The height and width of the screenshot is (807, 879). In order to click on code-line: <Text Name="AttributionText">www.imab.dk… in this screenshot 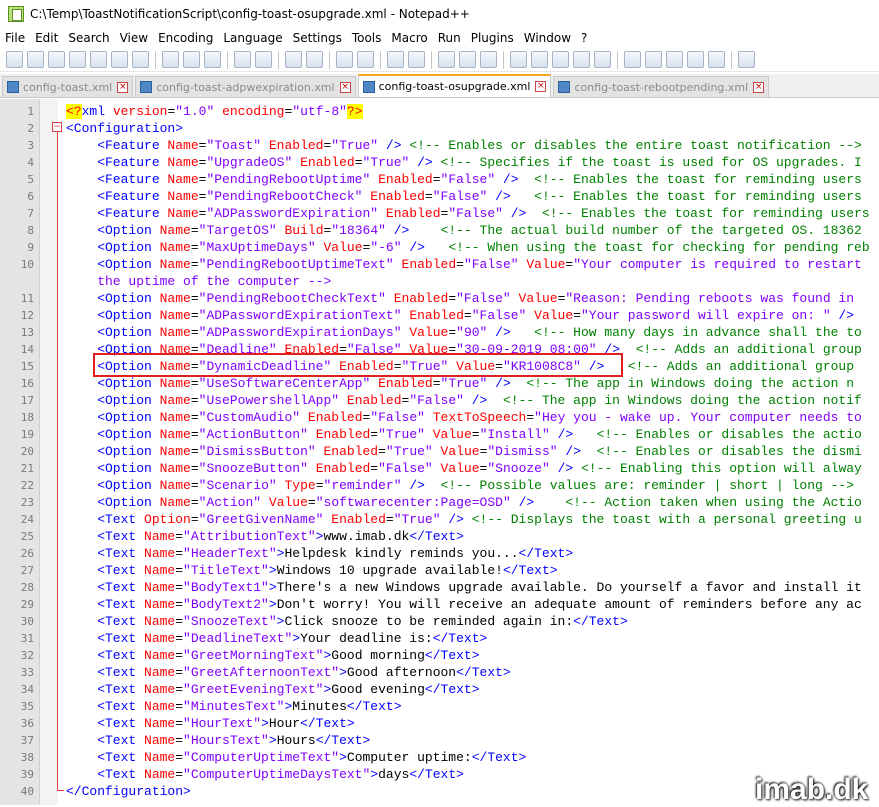, I will do `click(265, 536)`.